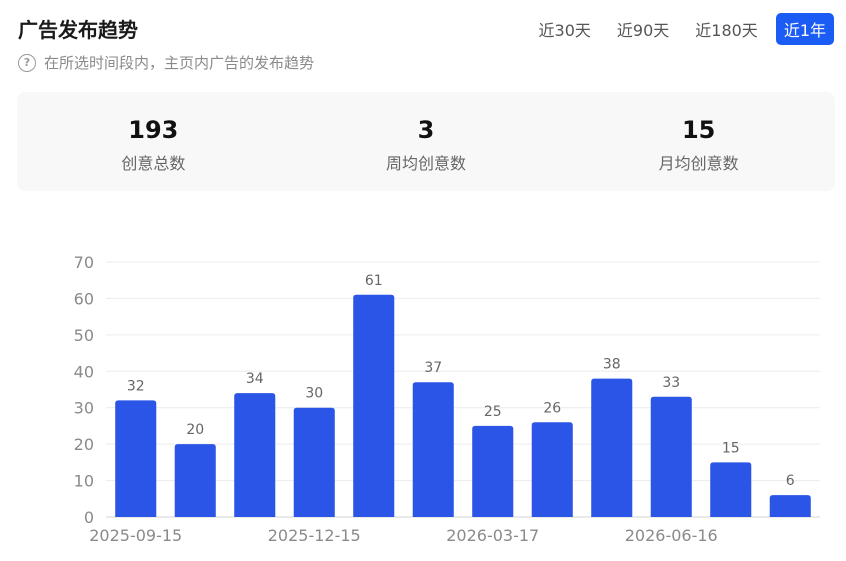 The height and width of the screenshot is (561, 846). I want to click on y-tick-label: 30, so click(84, 408).